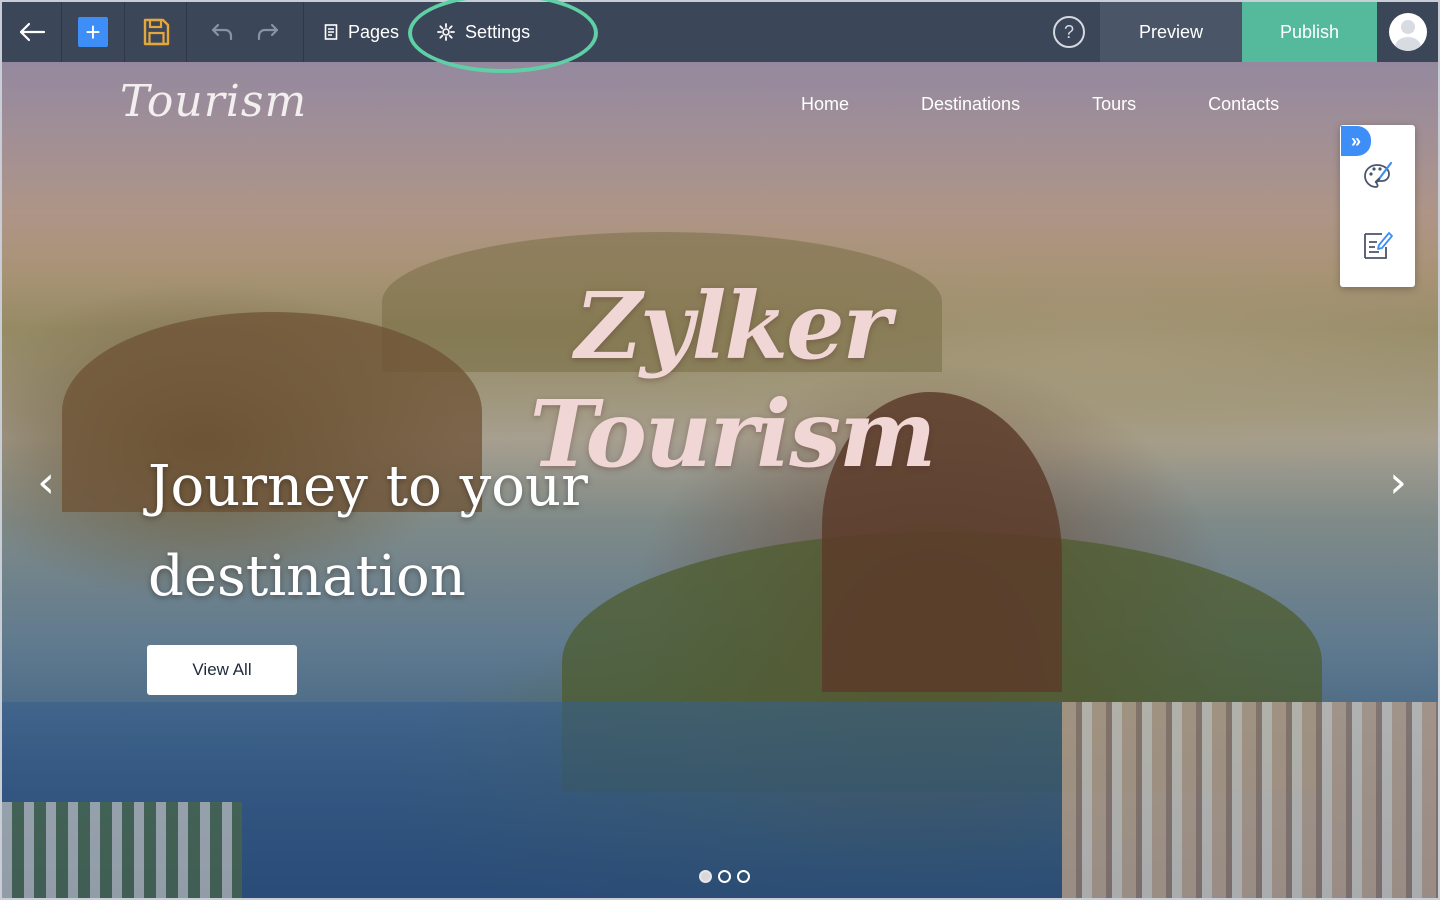  Describe the element at coordinates (464, 32) in the screenshot. I see `settings-menu: Settings` at that location.